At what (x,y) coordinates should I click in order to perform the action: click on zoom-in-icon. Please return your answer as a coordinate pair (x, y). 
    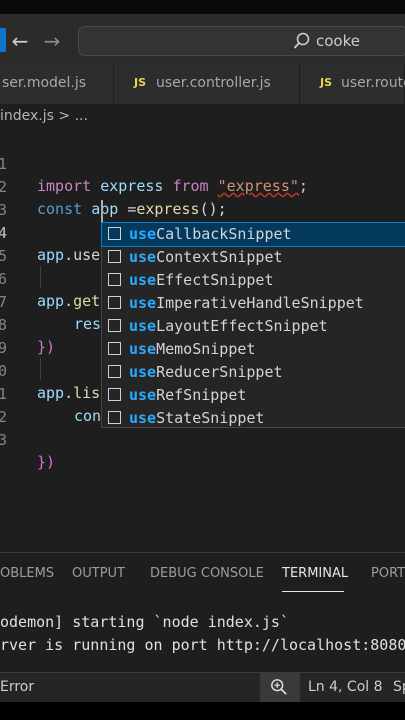
    Looking at the image, I should click on (279, 687).